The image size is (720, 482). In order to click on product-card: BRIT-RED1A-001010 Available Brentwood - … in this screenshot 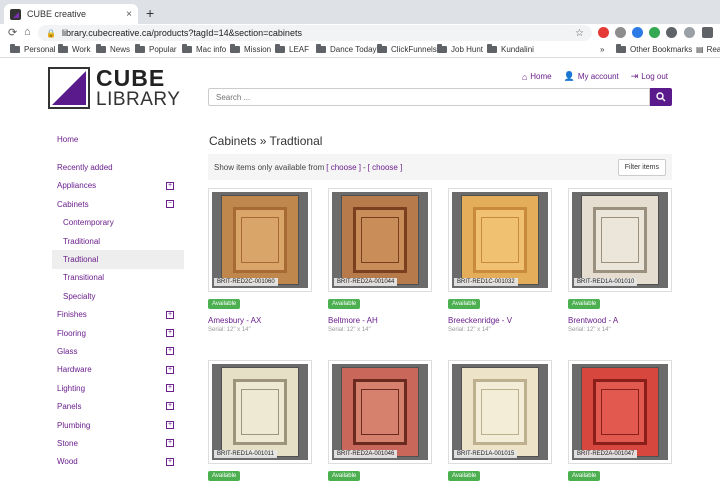, I will do `click(620, 260)`.